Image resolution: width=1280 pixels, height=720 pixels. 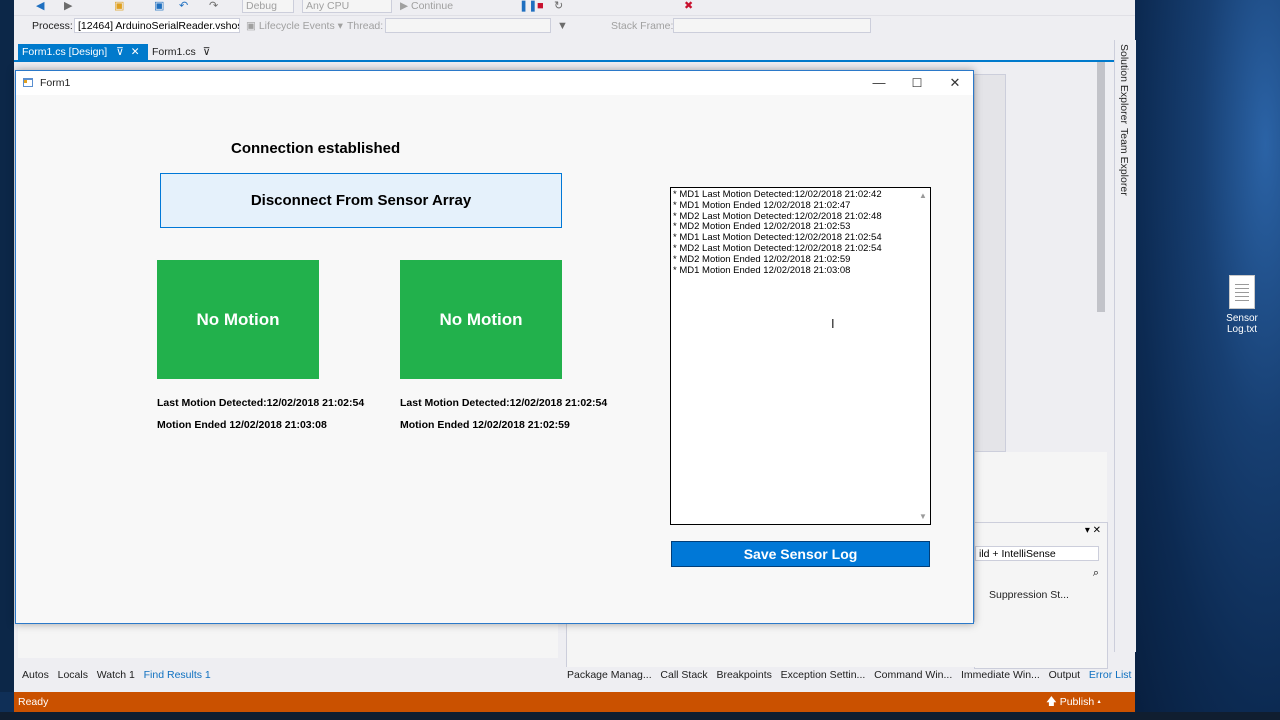 What do you see at coordinates (564, 51) in the screenshot?
I see `document-tabs: Form1.cs [Design] ⊽ ✕ Form1.cs ⊽` at bounding box center [564, 51].